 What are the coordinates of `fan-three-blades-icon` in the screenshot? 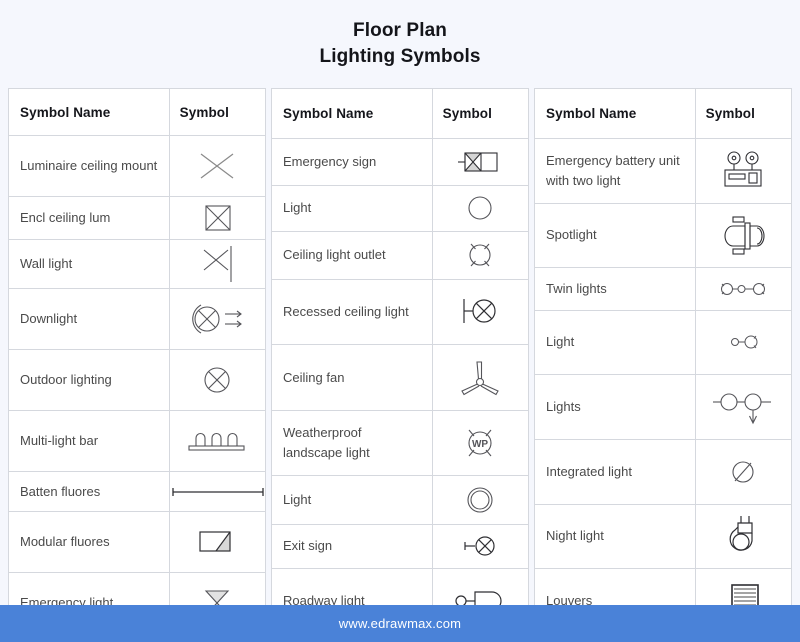 It's located at (480, 377).